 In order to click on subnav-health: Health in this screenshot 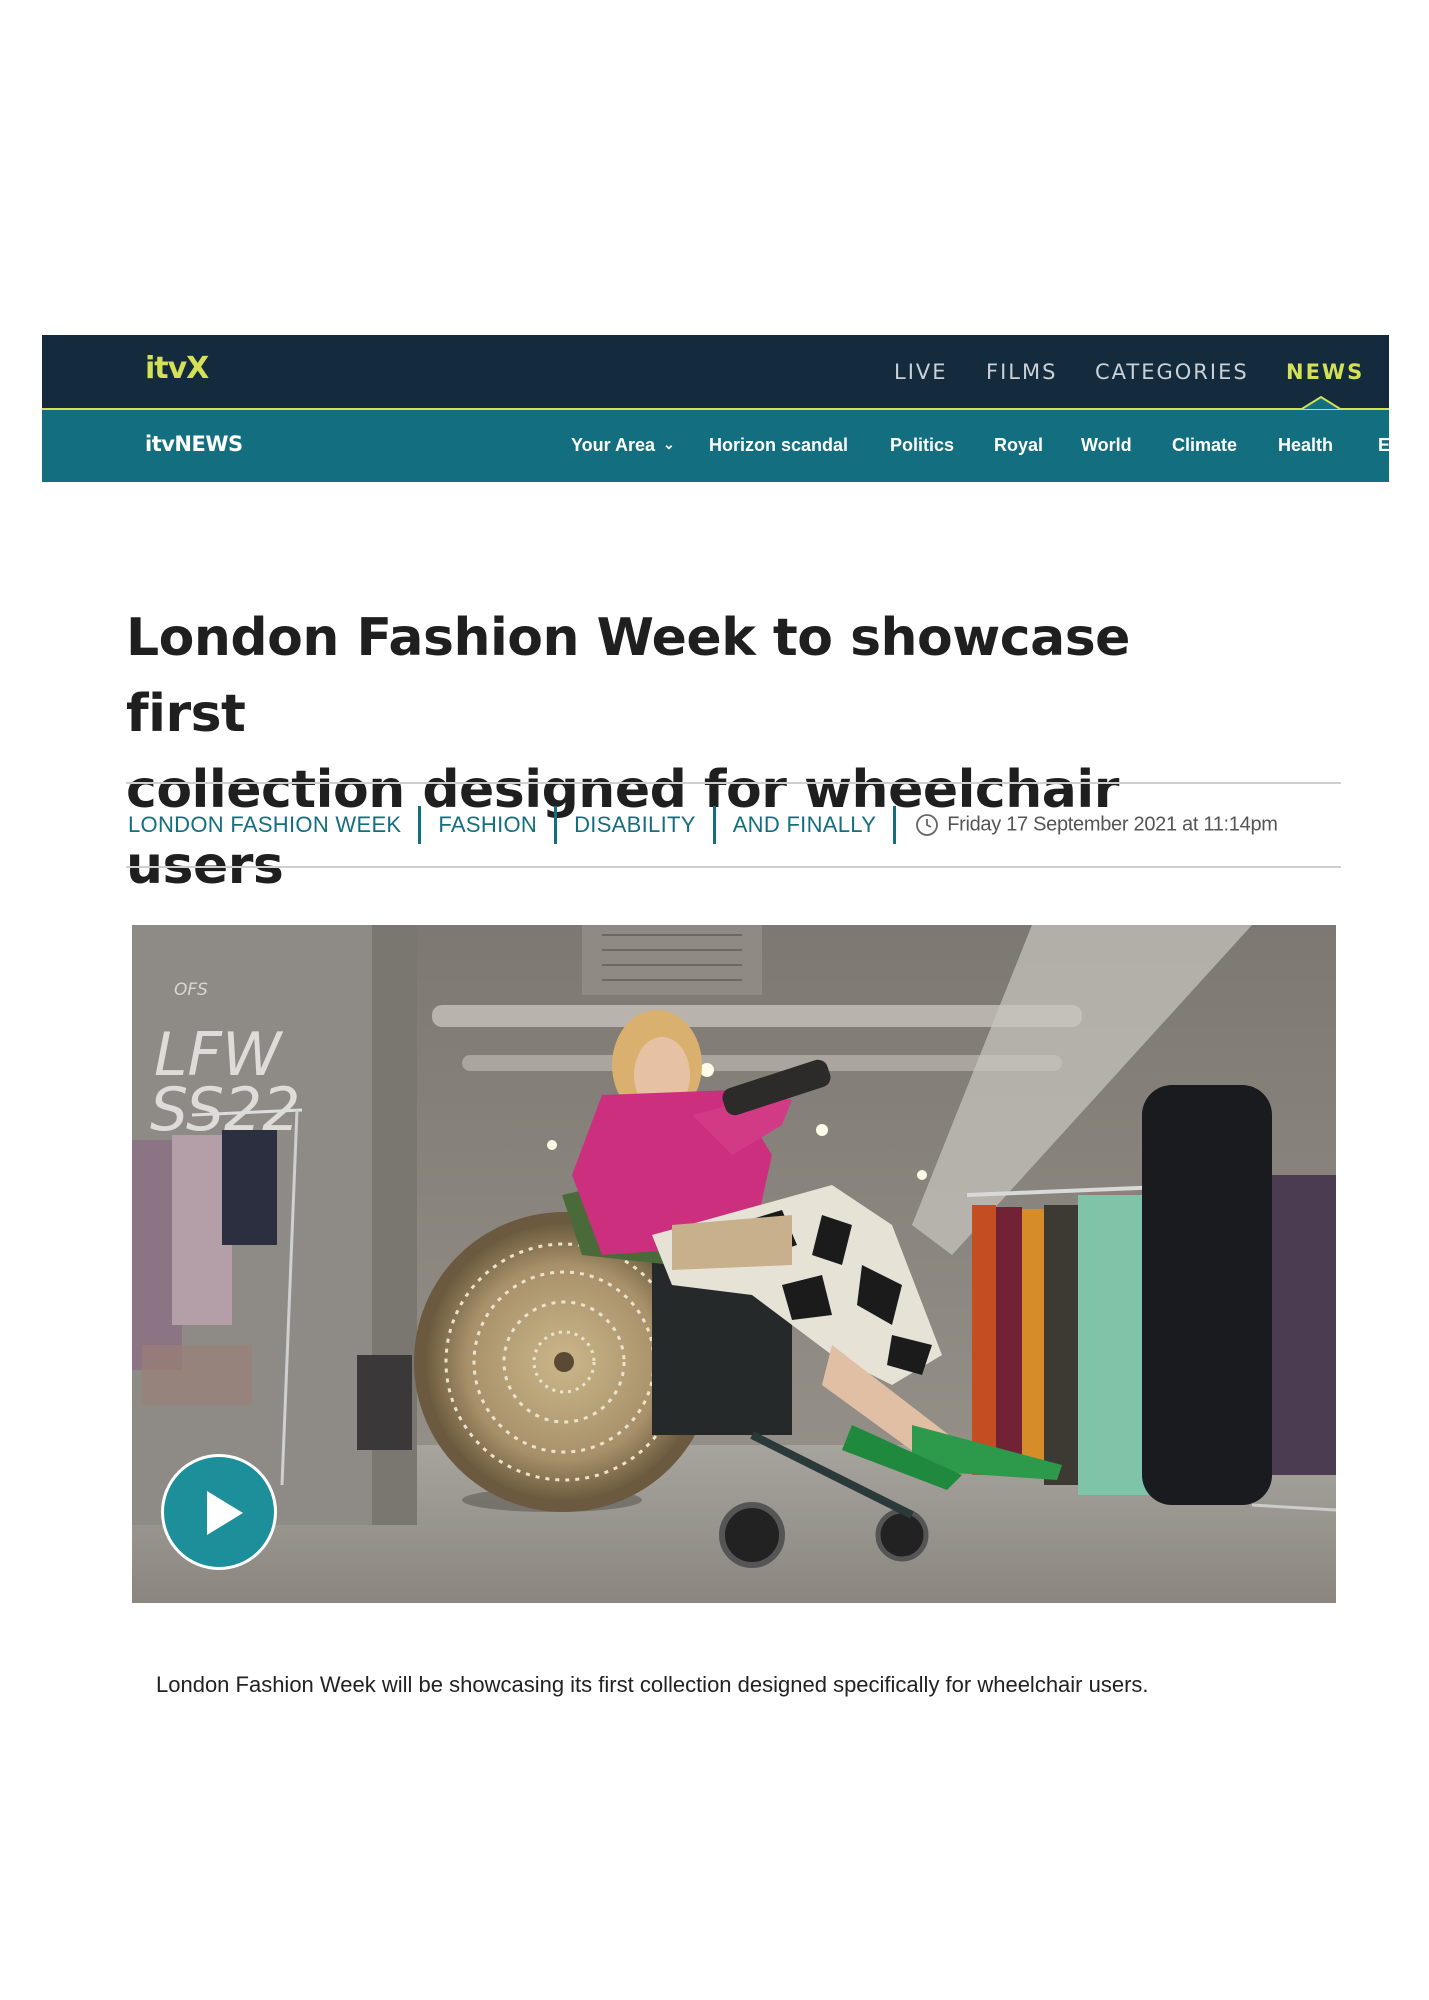, I will do `click(1305, 445)`.